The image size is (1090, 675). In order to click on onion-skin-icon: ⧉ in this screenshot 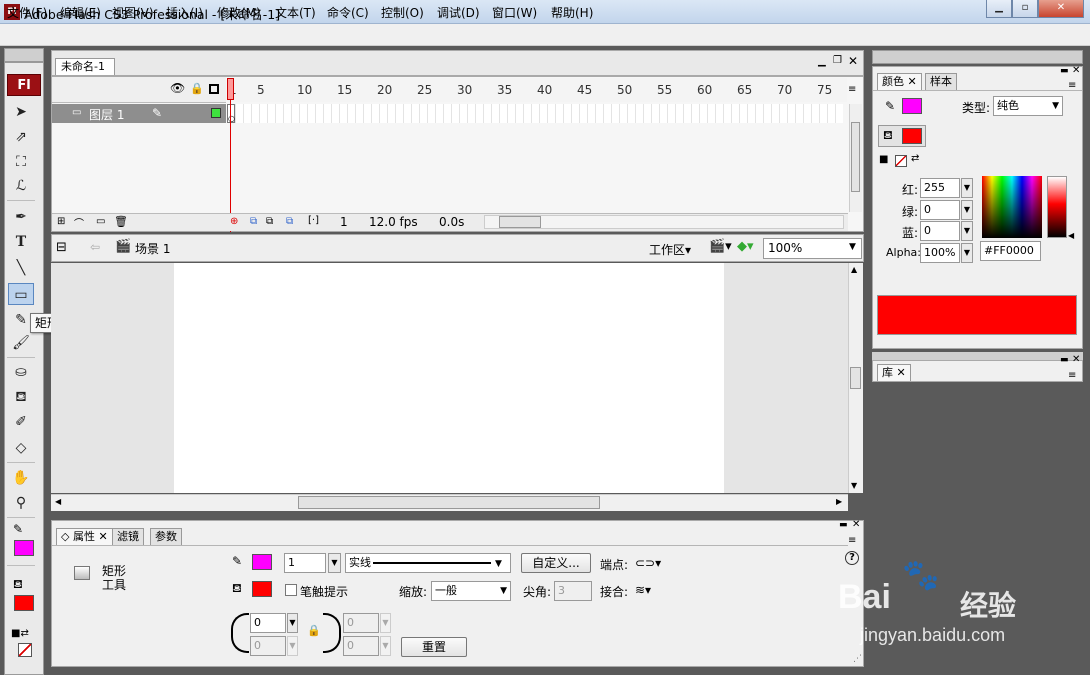, I will do `click(253, 221)`.